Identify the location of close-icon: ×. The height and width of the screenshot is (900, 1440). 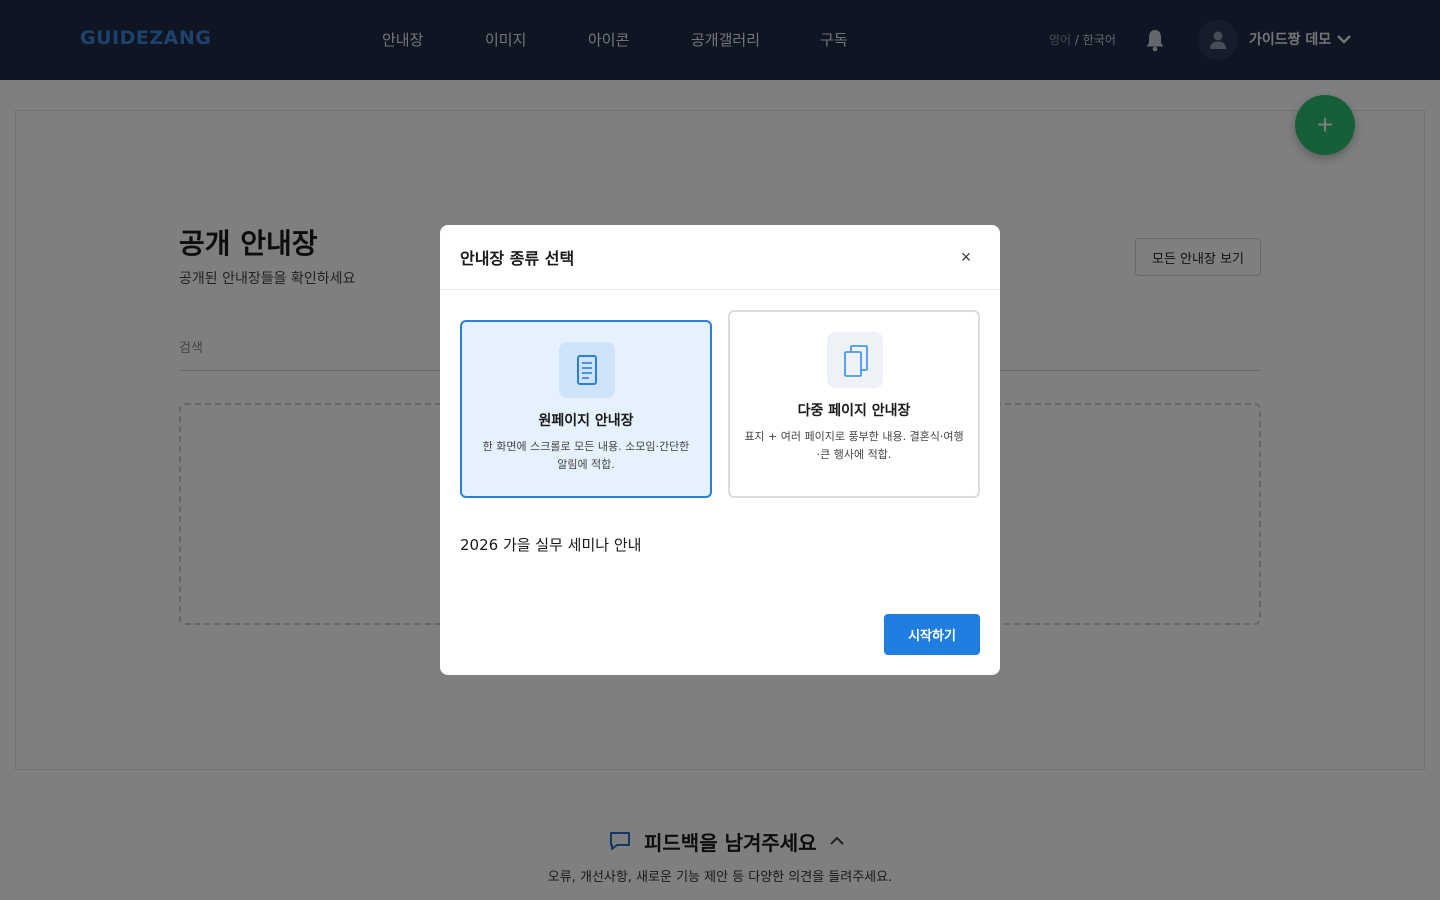
(966, 257).